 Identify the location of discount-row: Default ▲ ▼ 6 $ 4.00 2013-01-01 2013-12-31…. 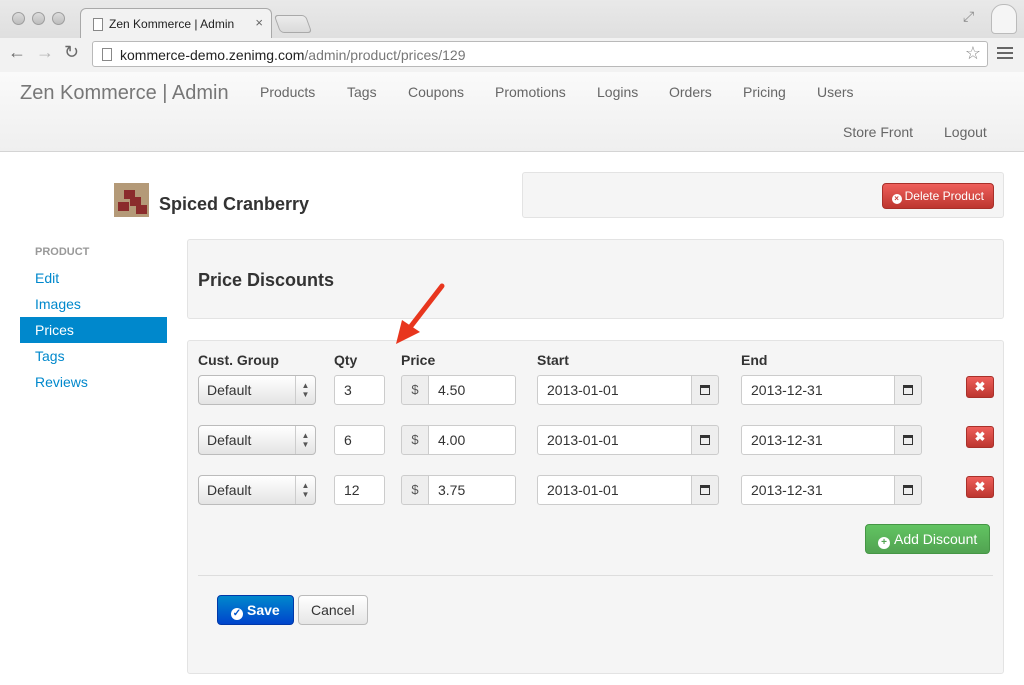
(595, 440).